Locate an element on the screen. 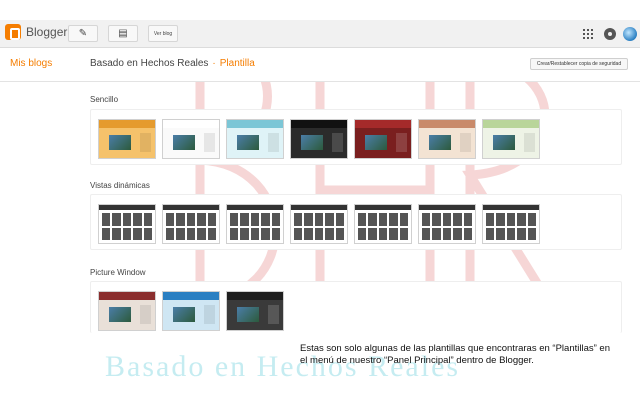  template-group-simple is located at coordinates (356, 137).